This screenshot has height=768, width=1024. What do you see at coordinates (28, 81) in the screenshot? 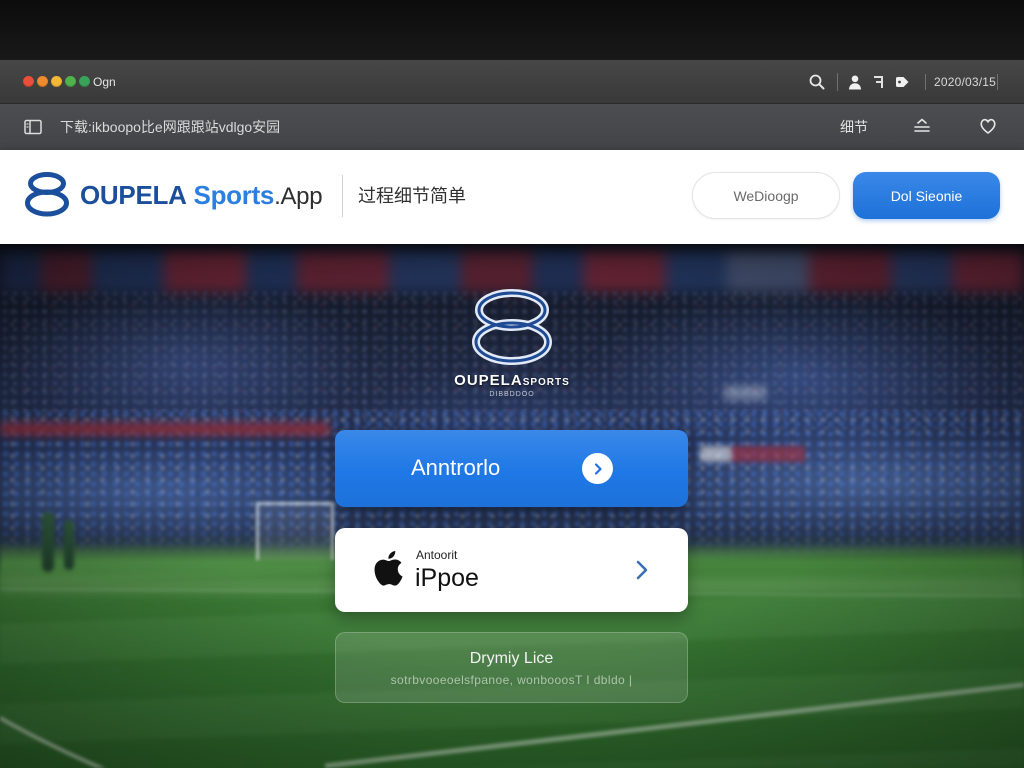
I see `close-window-button` at bounding box center [28, 81].